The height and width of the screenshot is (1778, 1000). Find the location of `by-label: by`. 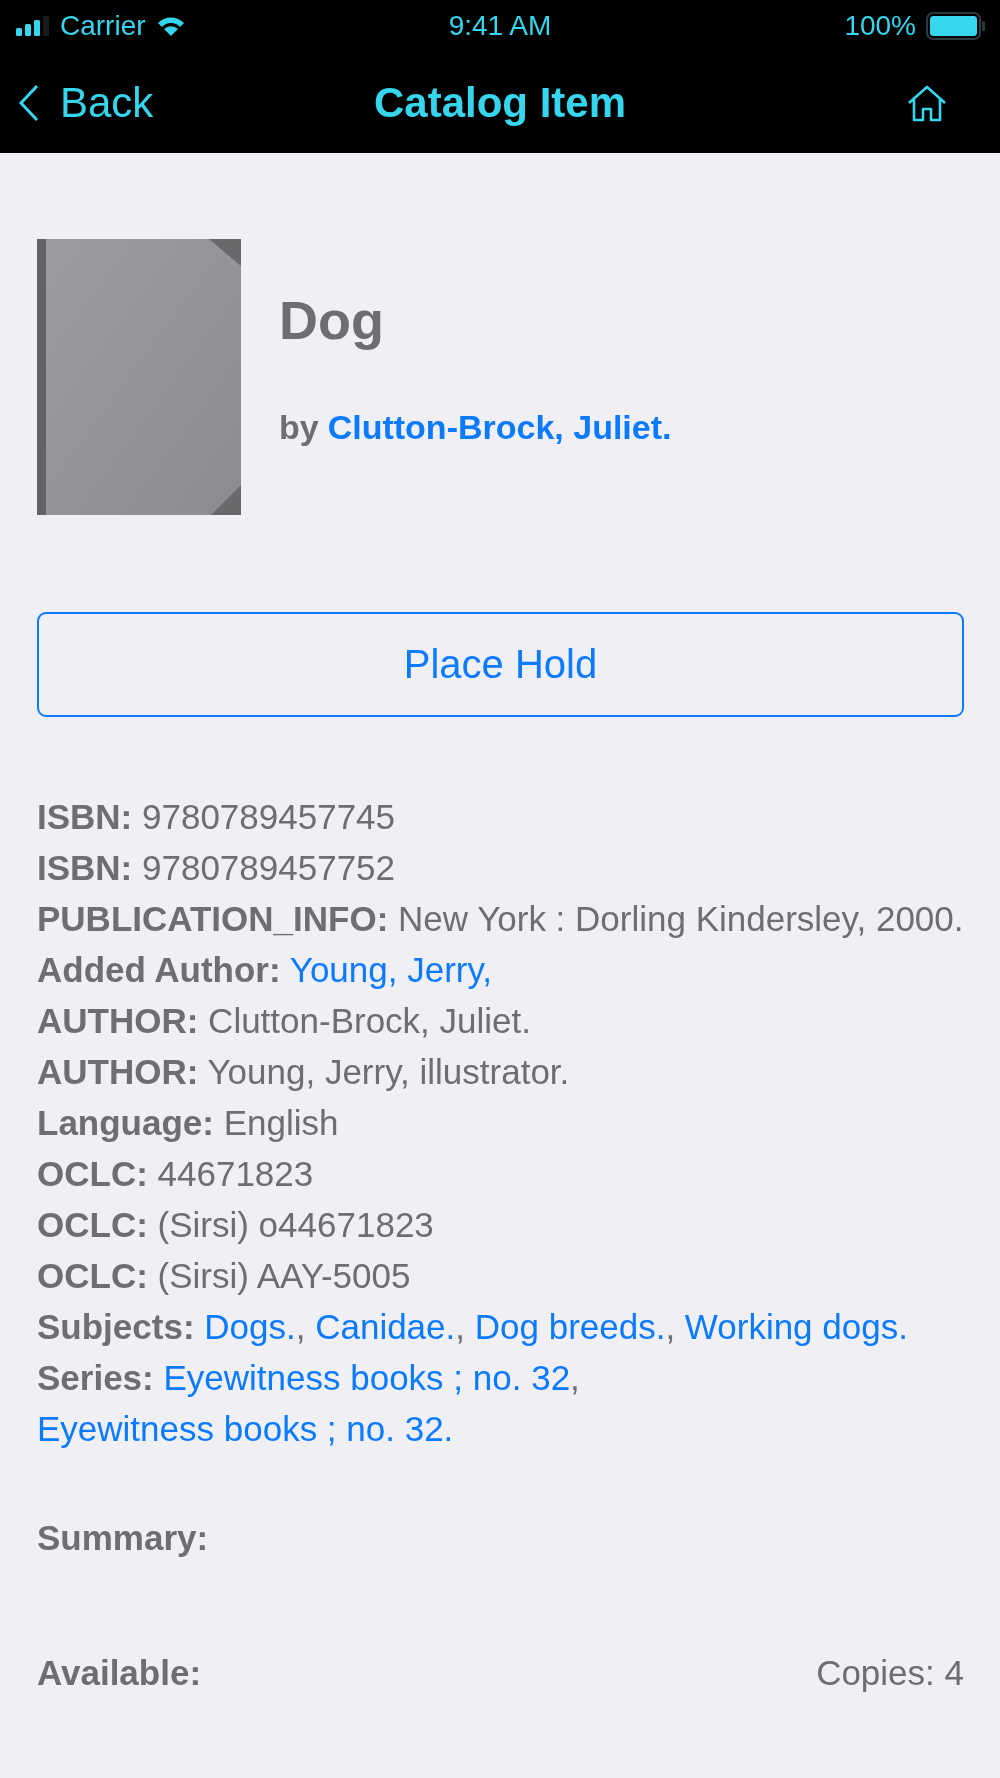

by-label: by is located at coordinates (299, 428).